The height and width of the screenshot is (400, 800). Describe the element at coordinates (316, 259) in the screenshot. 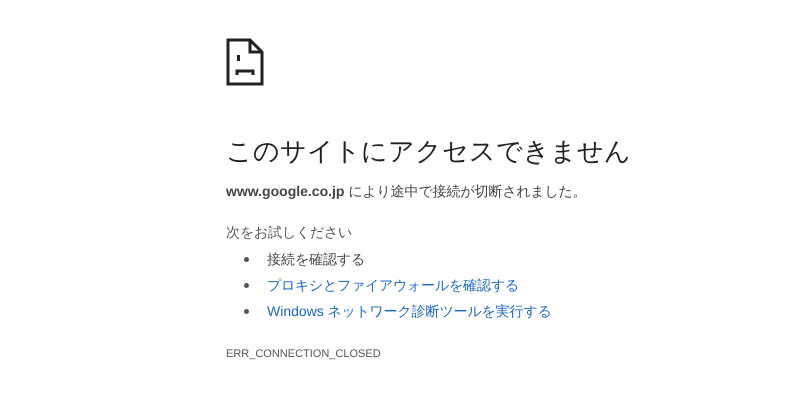

I see `suggestion-text: 接続を確認する` at that location.